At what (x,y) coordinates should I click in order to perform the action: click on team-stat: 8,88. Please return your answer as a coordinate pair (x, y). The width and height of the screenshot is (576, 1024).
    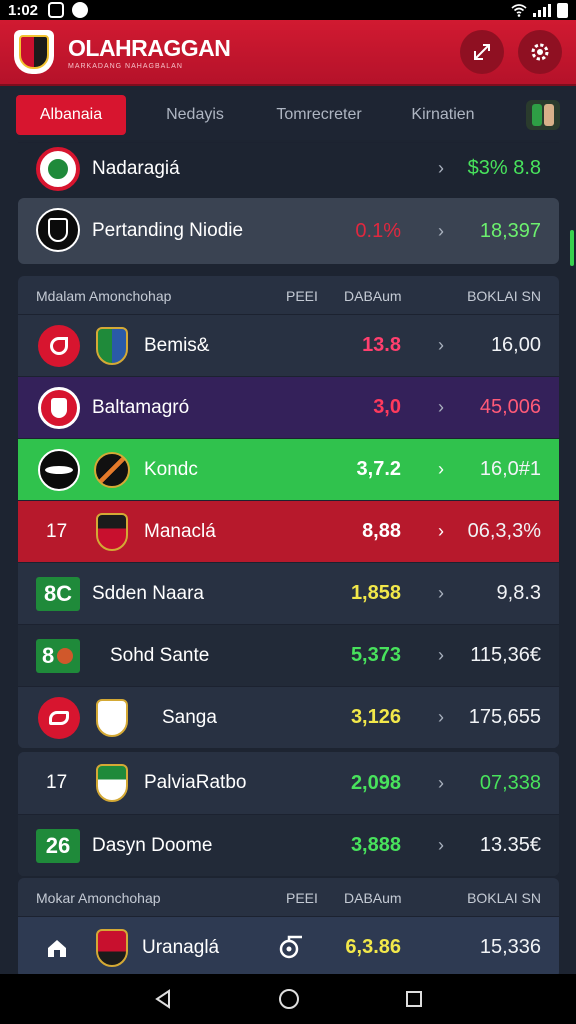
    Looking at the image, I should click on (381, 531).